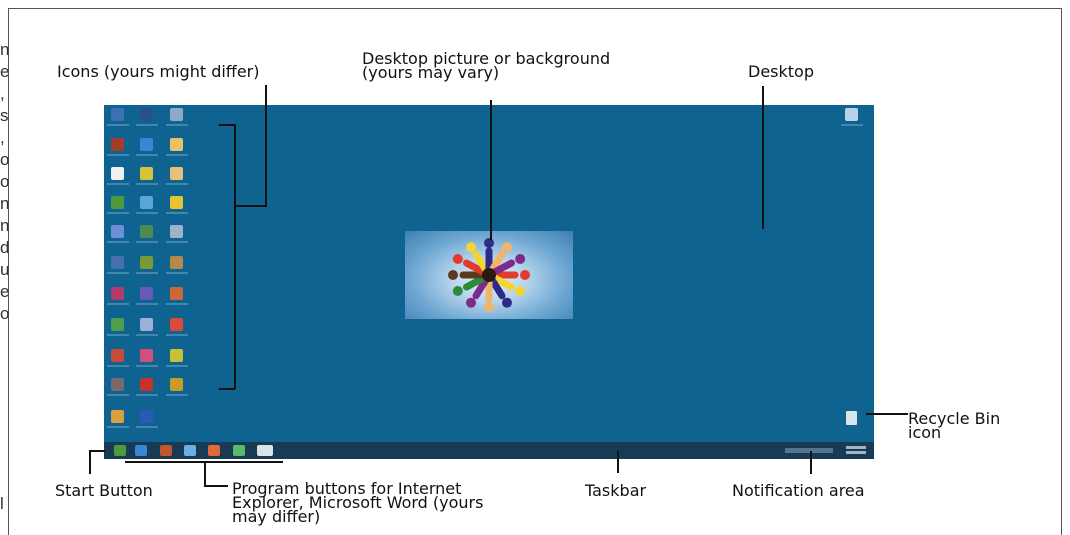  I want to click on notification-tray-icons, so click(809, 450).